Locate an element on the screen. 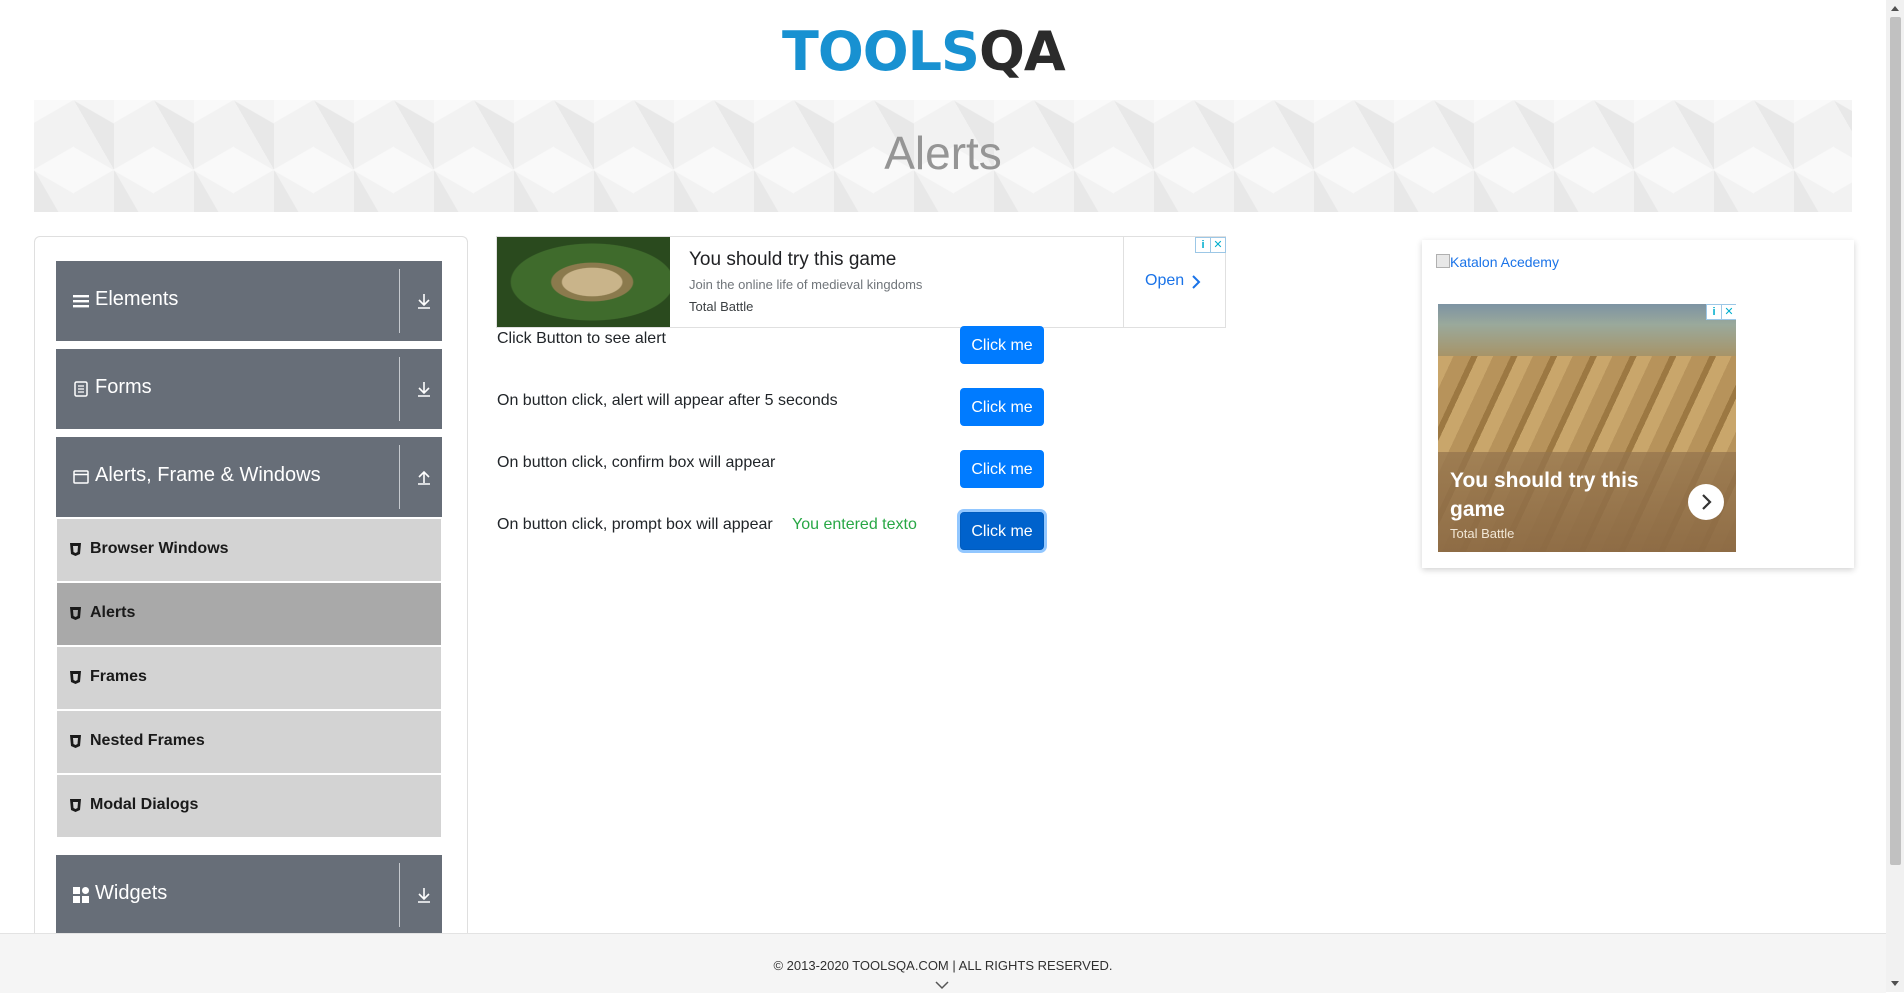 This screenshot has width=1904, height=993. page-banner: Alerts is located at coordinates (943, 156).